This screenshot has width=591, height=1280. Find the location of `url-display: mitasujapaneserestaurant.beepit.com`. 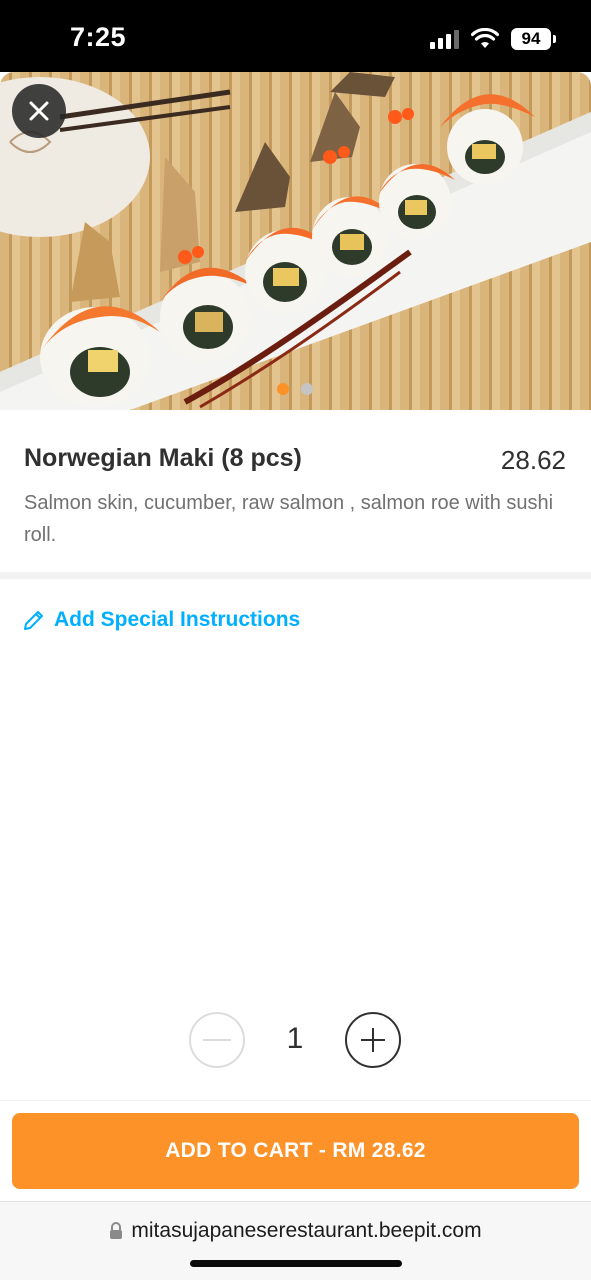

url-display: mitasujapaneserestaurant.beepit.com is located at coordinates (295, 1231).